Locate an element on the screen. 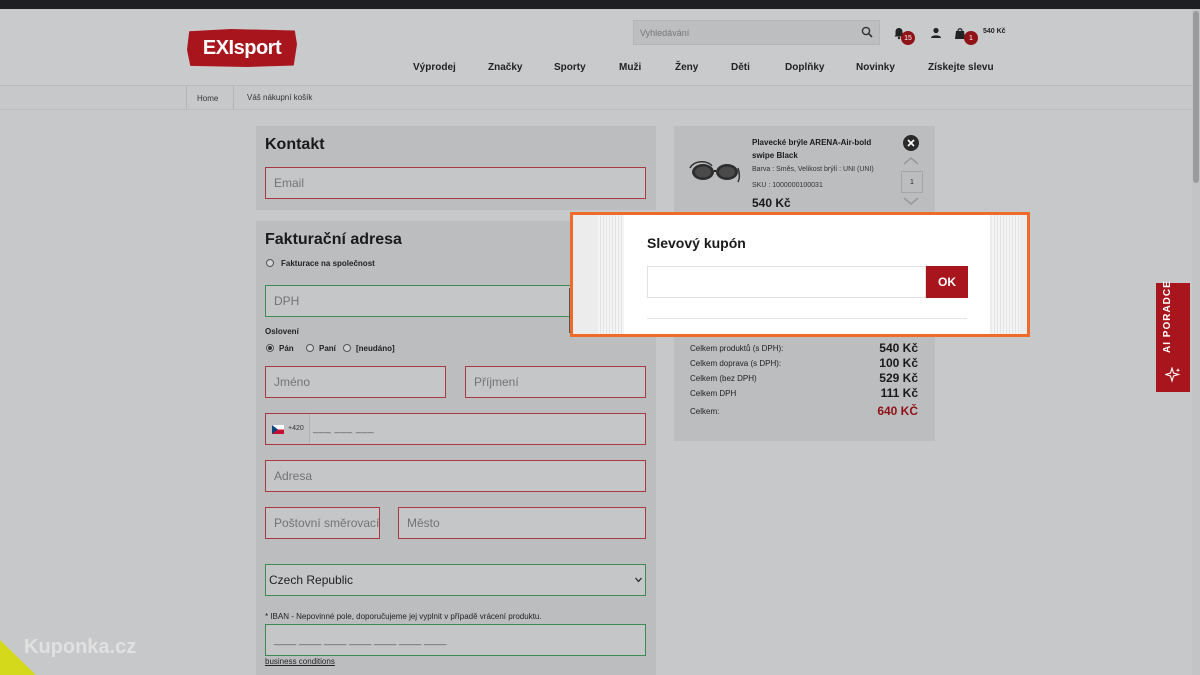 The height and width of the screenshot is (675, 1200). summary-net-label: Celkem (bez DPH) is located at coordinates (723, 378).